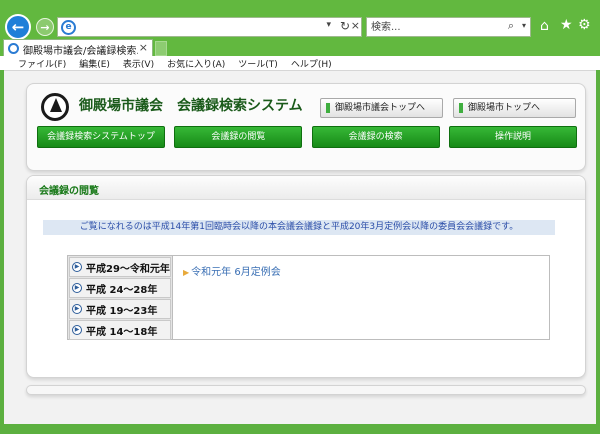 The width and height of the screenshot is (600, 434). Describe the element at coordinates (584, 25) in the screenshot. I see `gear-icon: ⚙` at that location.